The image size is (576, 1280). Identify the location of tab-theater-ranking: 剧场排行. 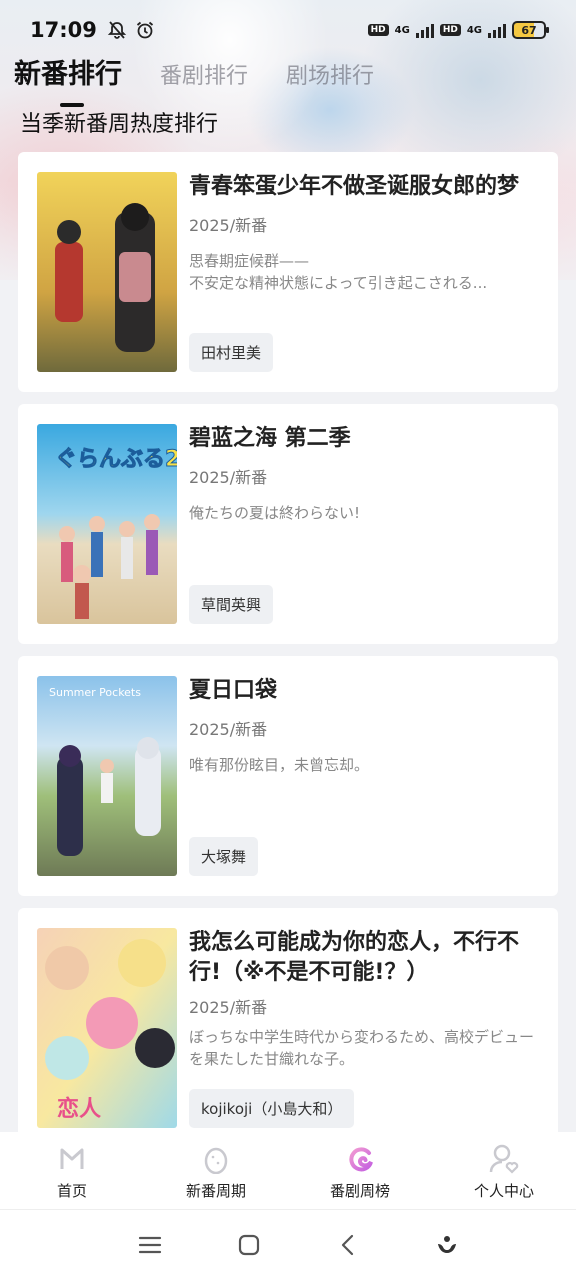
(330, 74).